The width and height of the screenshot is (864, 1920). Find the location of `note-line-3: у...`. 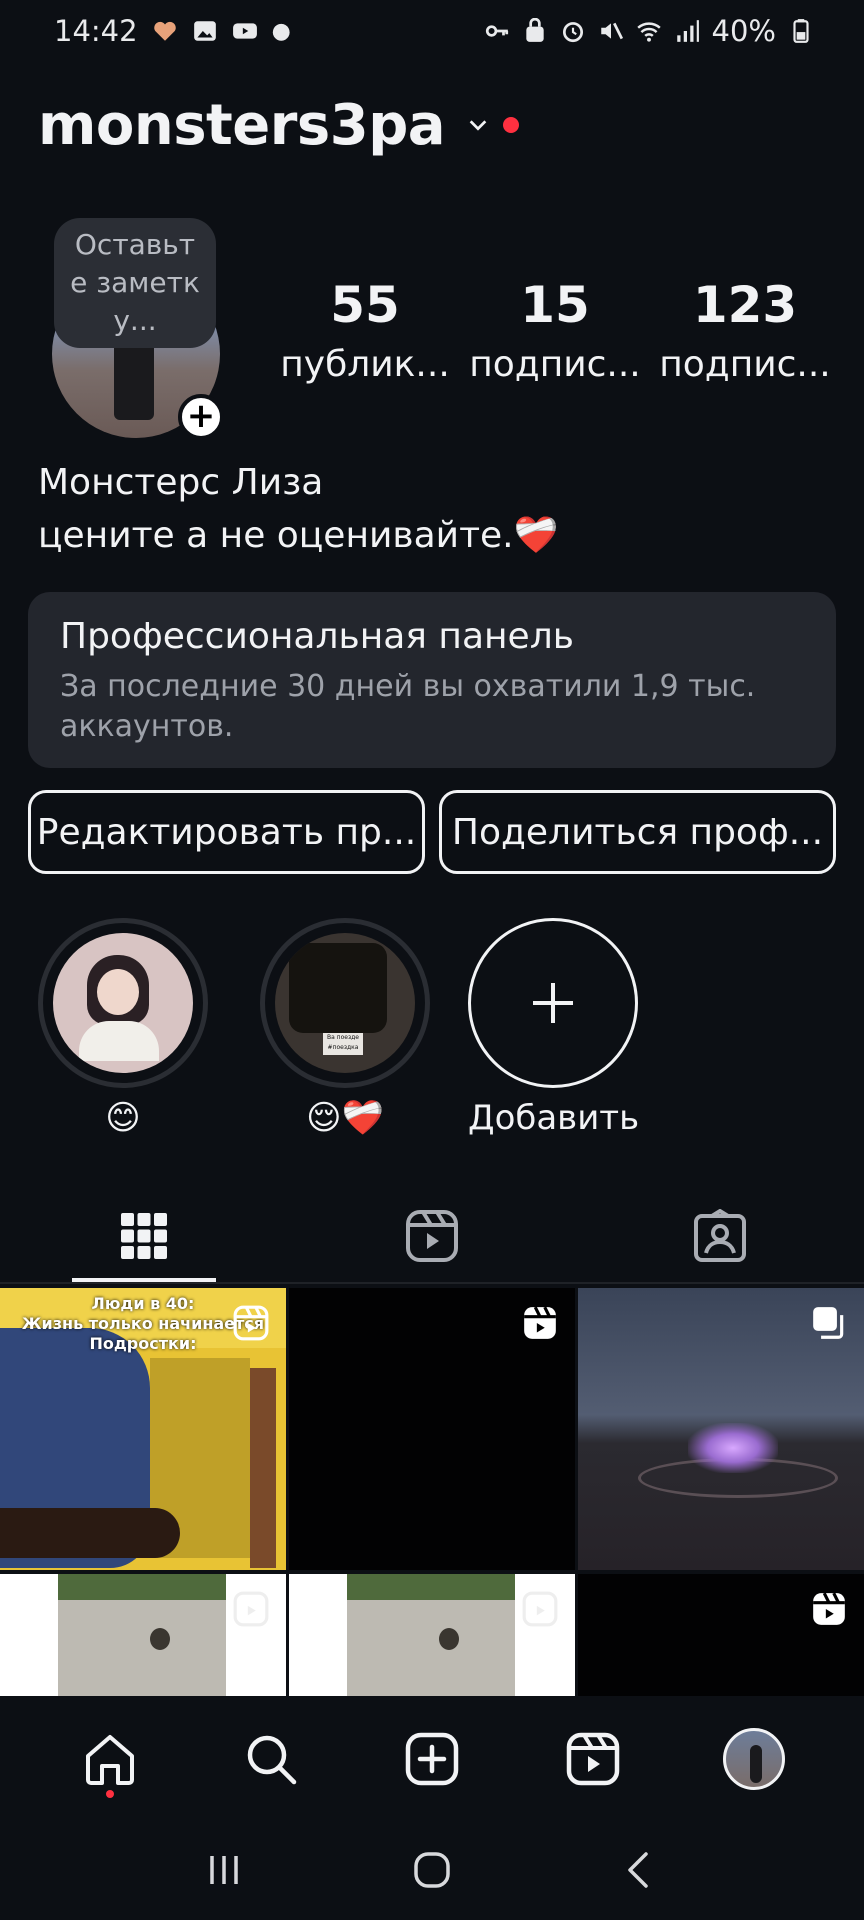

note-line-3: у... is located at coordinates (135, 320).